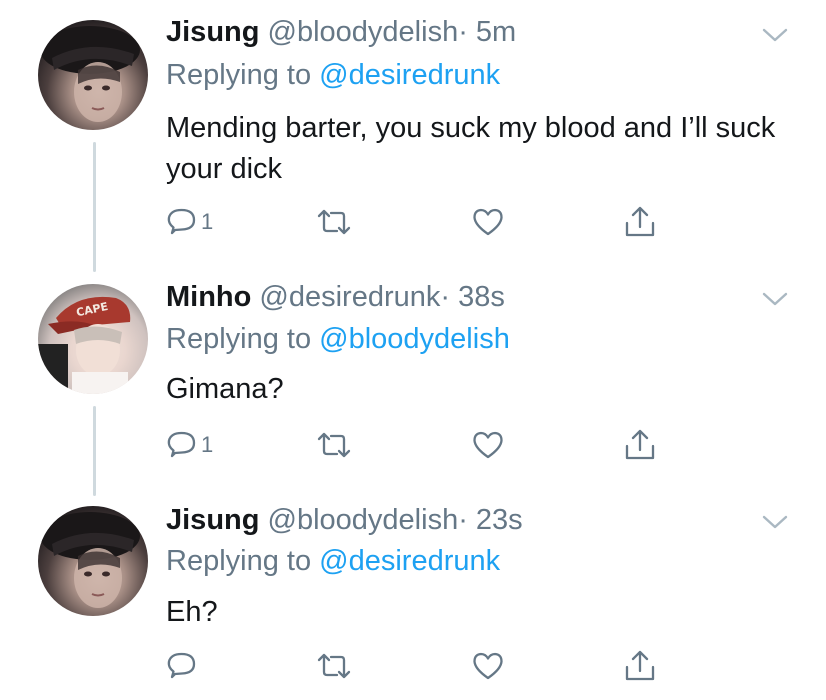 This screenshot has height=700, width=826. I want to click on tweet-text: Gimana?, so click(225, 389).